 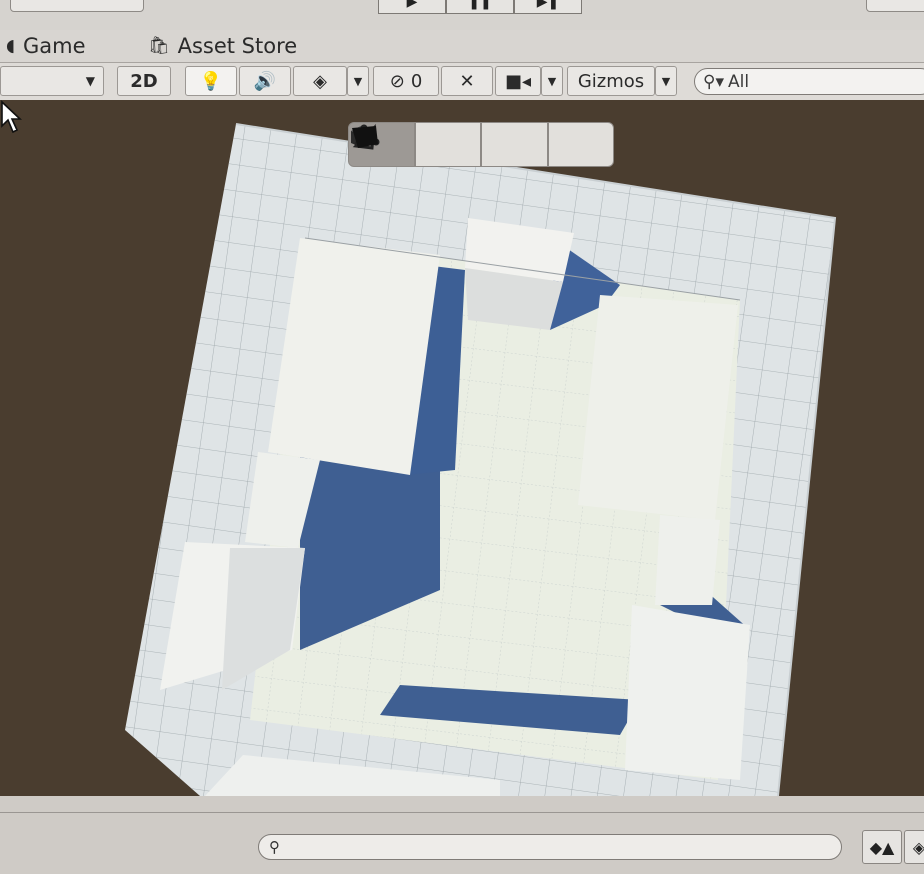 I want to click on audio-toggle-button: 🔊, so click(x=265, y=81).